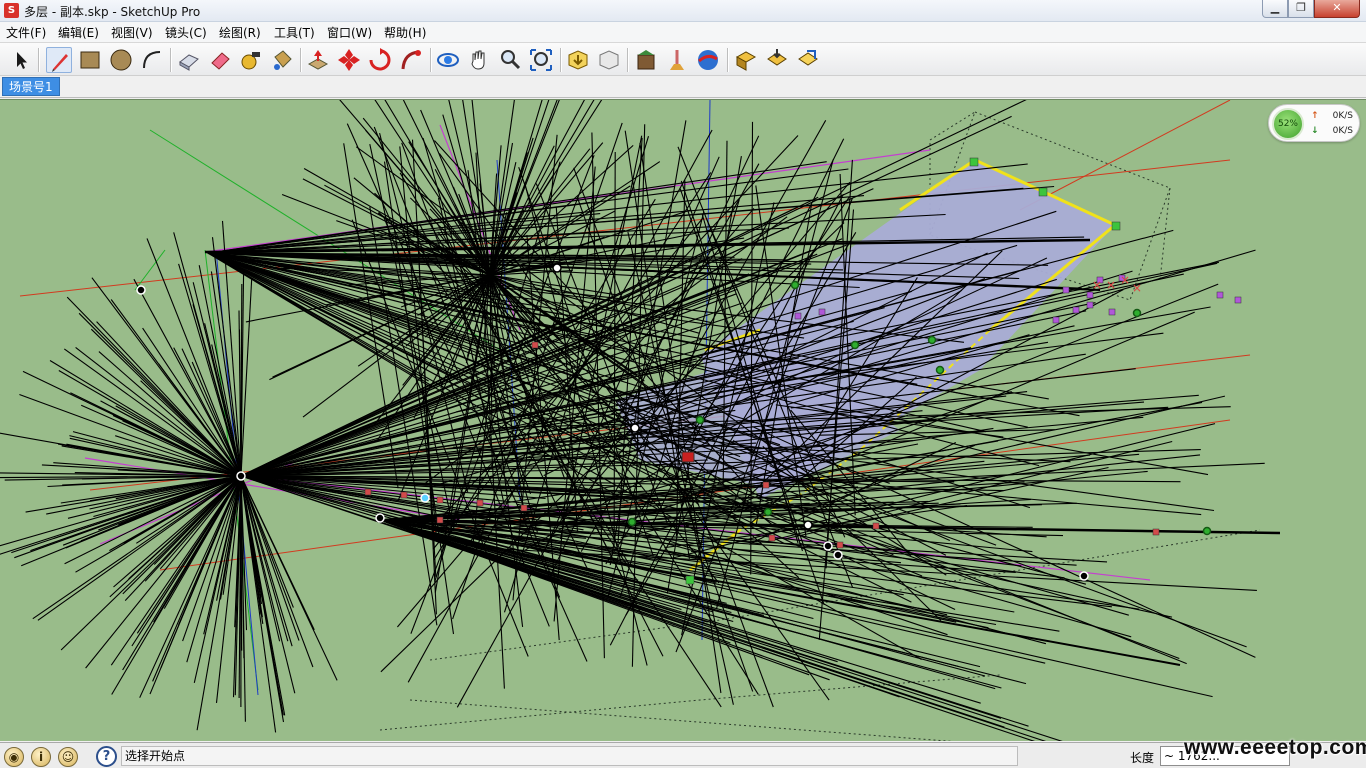 Image resolution: width=1366 pixels, height=768 pixels. I want to click on menu-file: 文件(F), so click(26, 32).